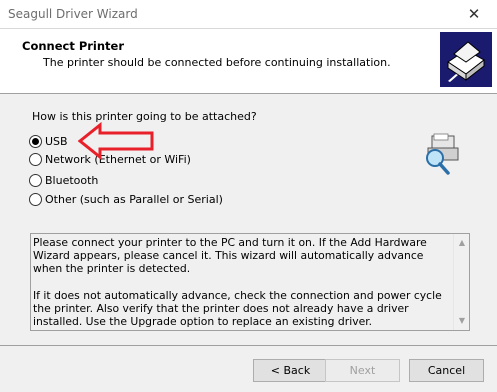  Describe the element at coordinates (35, 199) in the screenshot. I see `radio-other` at that location.